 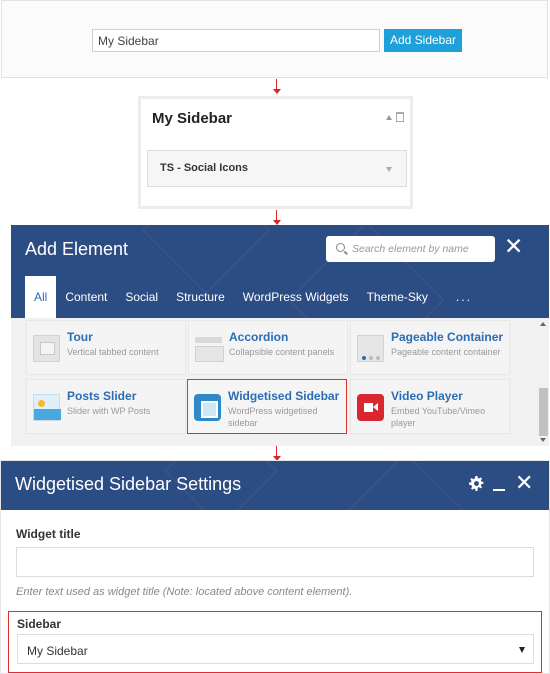 What do you see at coordinates (275, 562) in the screenshot?
I see `widget-title-input` at bounding box center [275, 562].